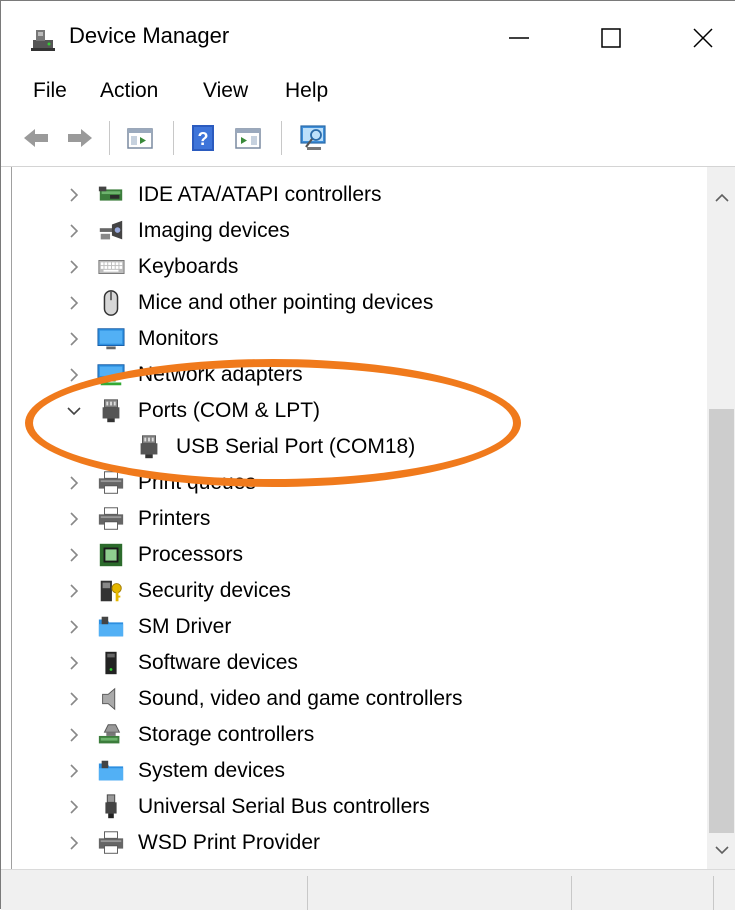 The image size is (735, 910). I want to click on scroll-down-button, so click(721, 850).